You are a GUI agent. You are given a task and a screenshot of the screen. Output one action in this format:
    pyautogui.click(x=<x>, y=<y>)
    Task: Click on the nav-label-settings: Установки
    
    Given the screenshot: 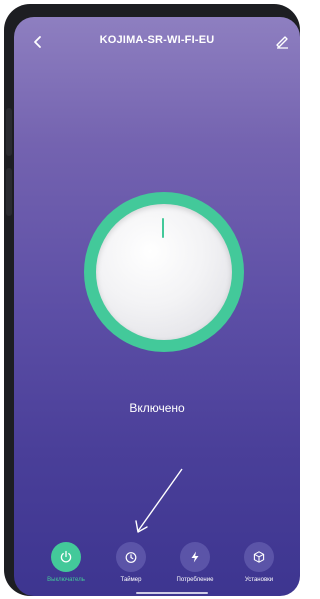 What is the action you would take?
    pyautogui.click(x=259, y=580)
    